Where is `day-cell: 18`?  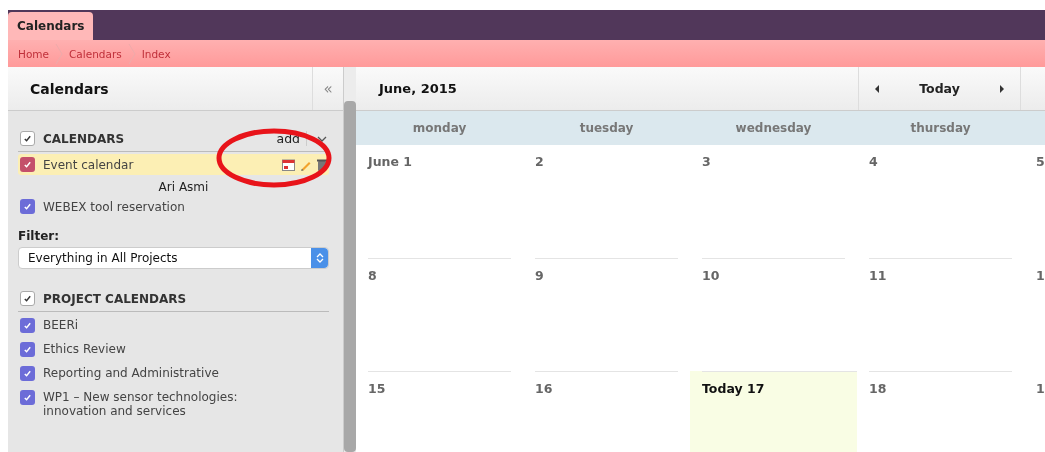 day-cell: 18 is located at coordinates (940, 411).